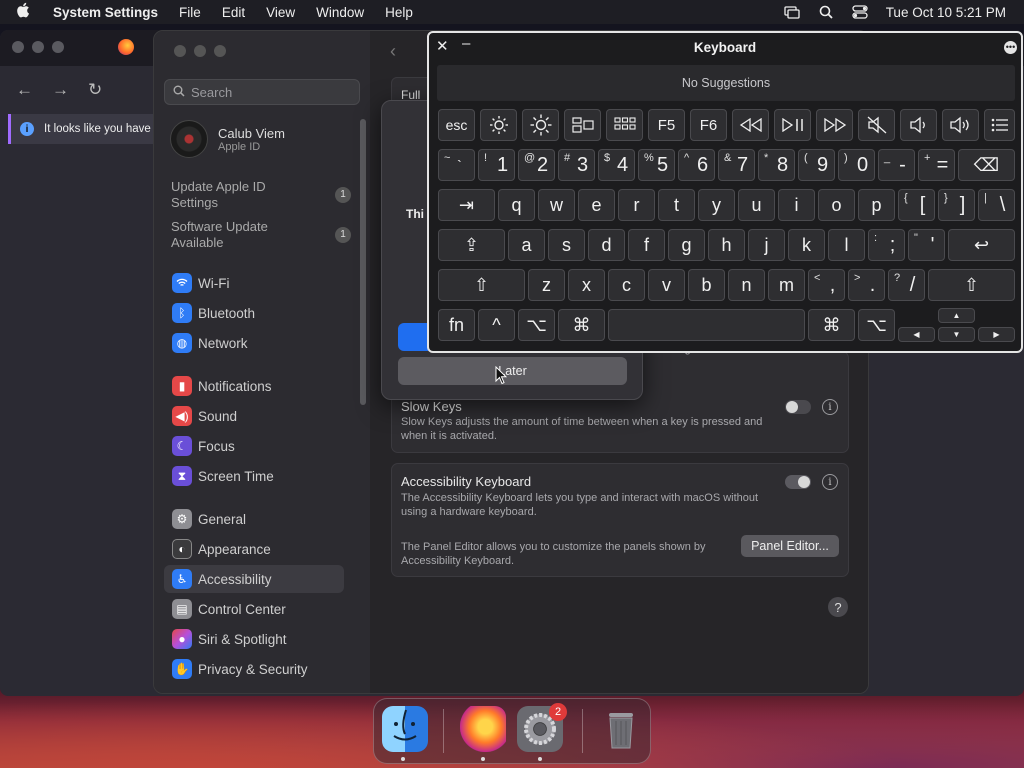 Image resolution: width=1024 pixels, height=768 pixels. Describe the element at coordinates (798, 407) in the screenshot. I see `slow-keys-toggle` at that location.